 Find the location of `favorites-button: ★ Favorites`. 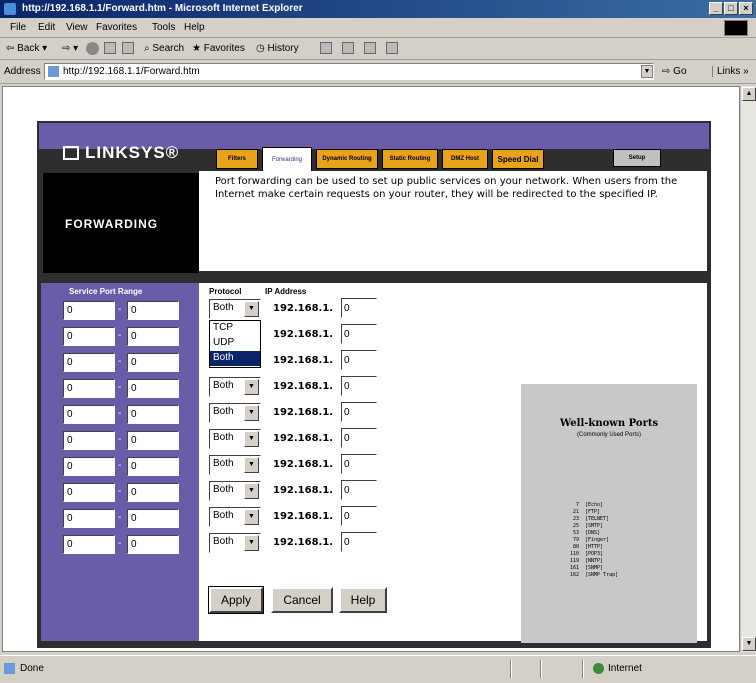

favorites-button: ★ Favorites is located at coordinates (218, 48).